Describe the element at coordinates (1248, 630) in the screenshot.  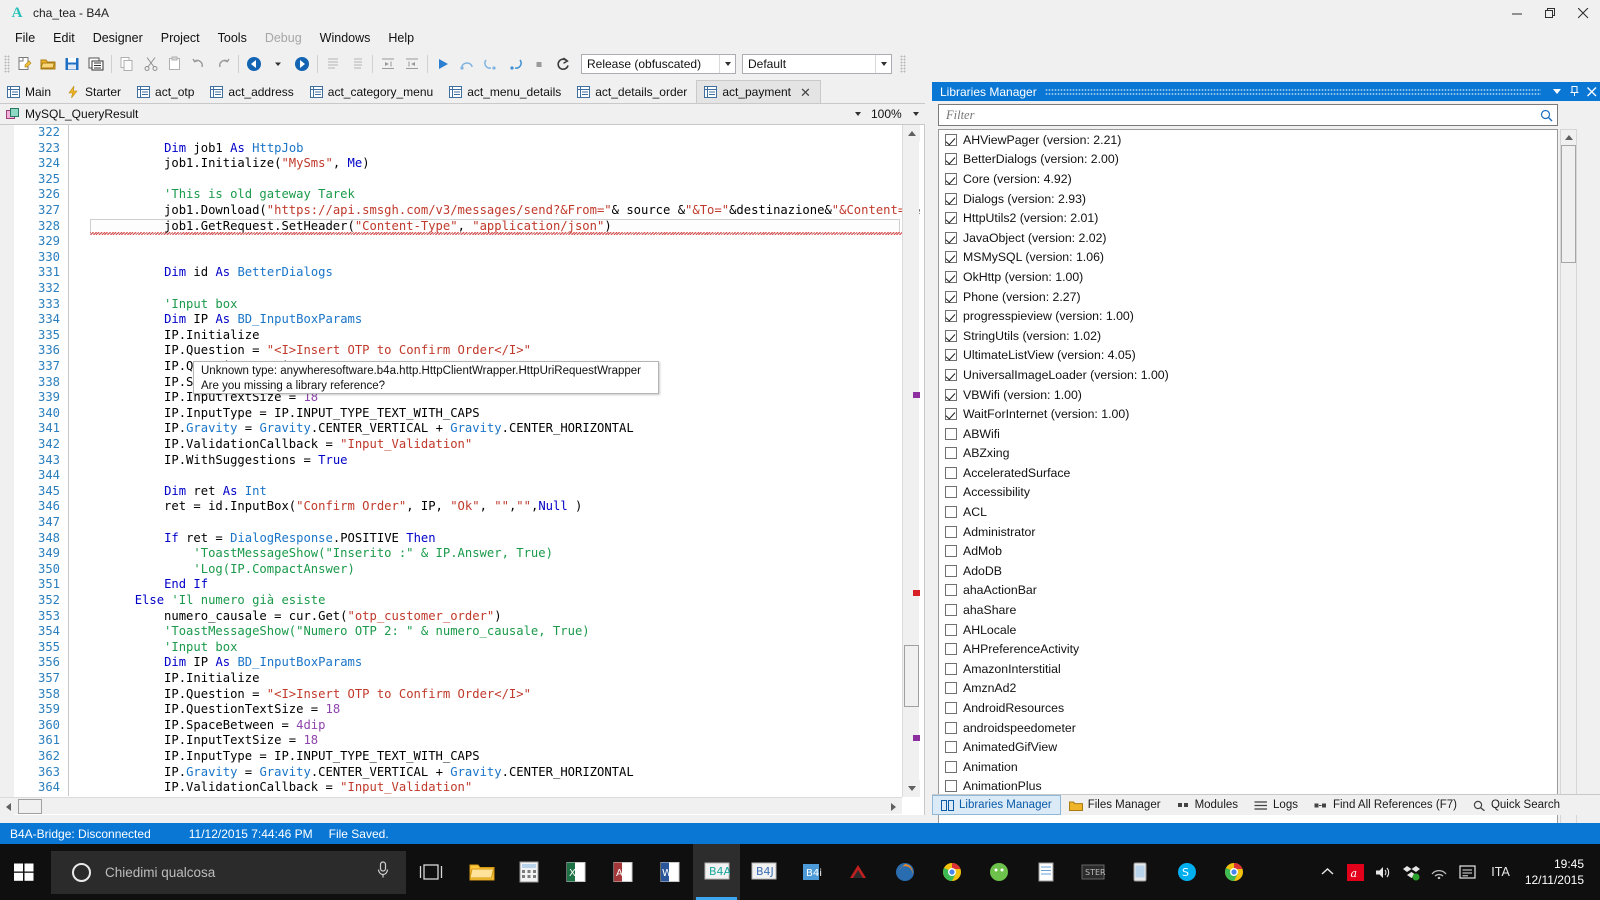
I see `library-list-item: AHLocale` at that location.